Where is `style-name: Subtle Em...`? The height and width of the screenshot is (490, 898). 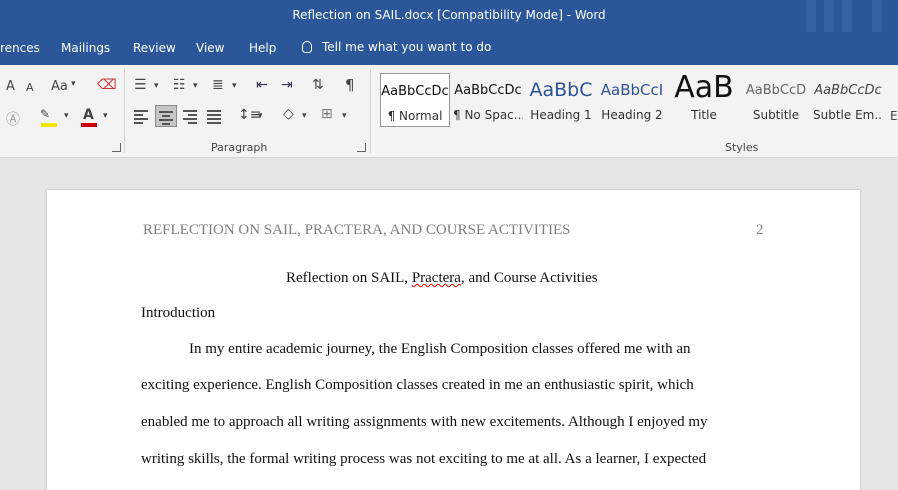 style-name: Subtle Em... is located at coordinates (848, 115).